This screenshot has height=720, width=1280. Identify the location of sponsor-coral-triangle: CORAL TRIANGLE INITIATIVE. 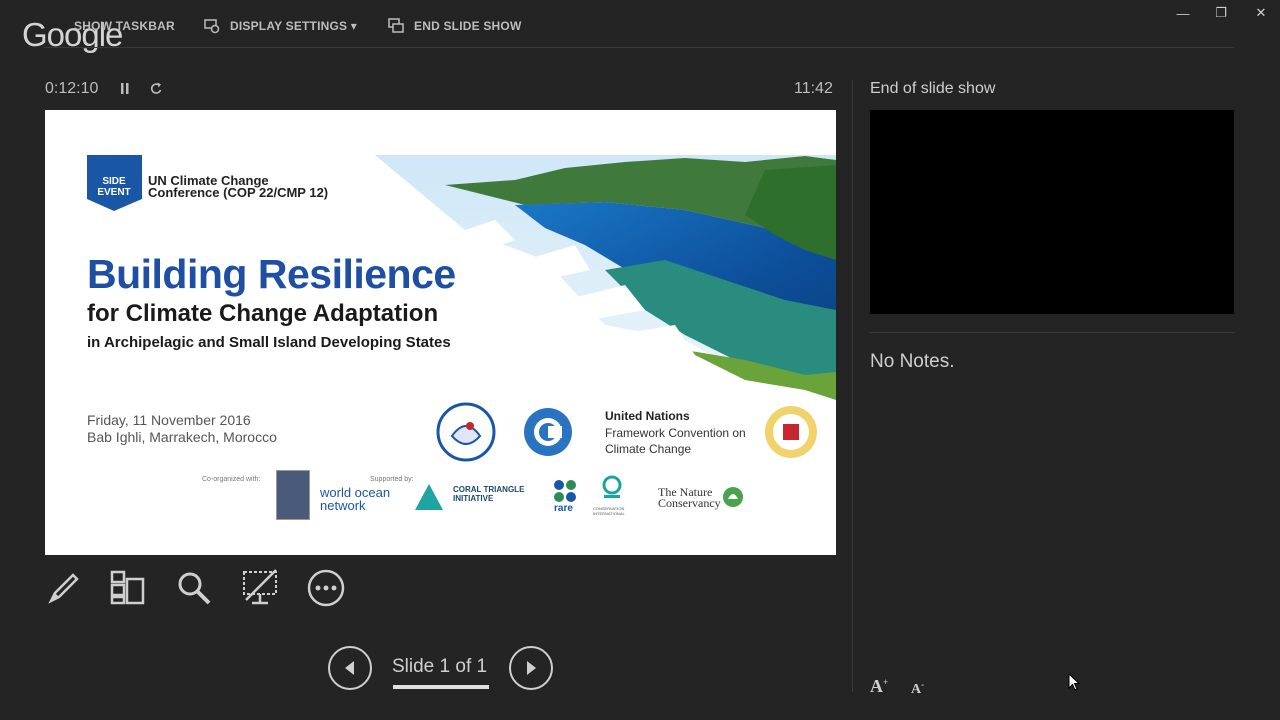
(489, 494).